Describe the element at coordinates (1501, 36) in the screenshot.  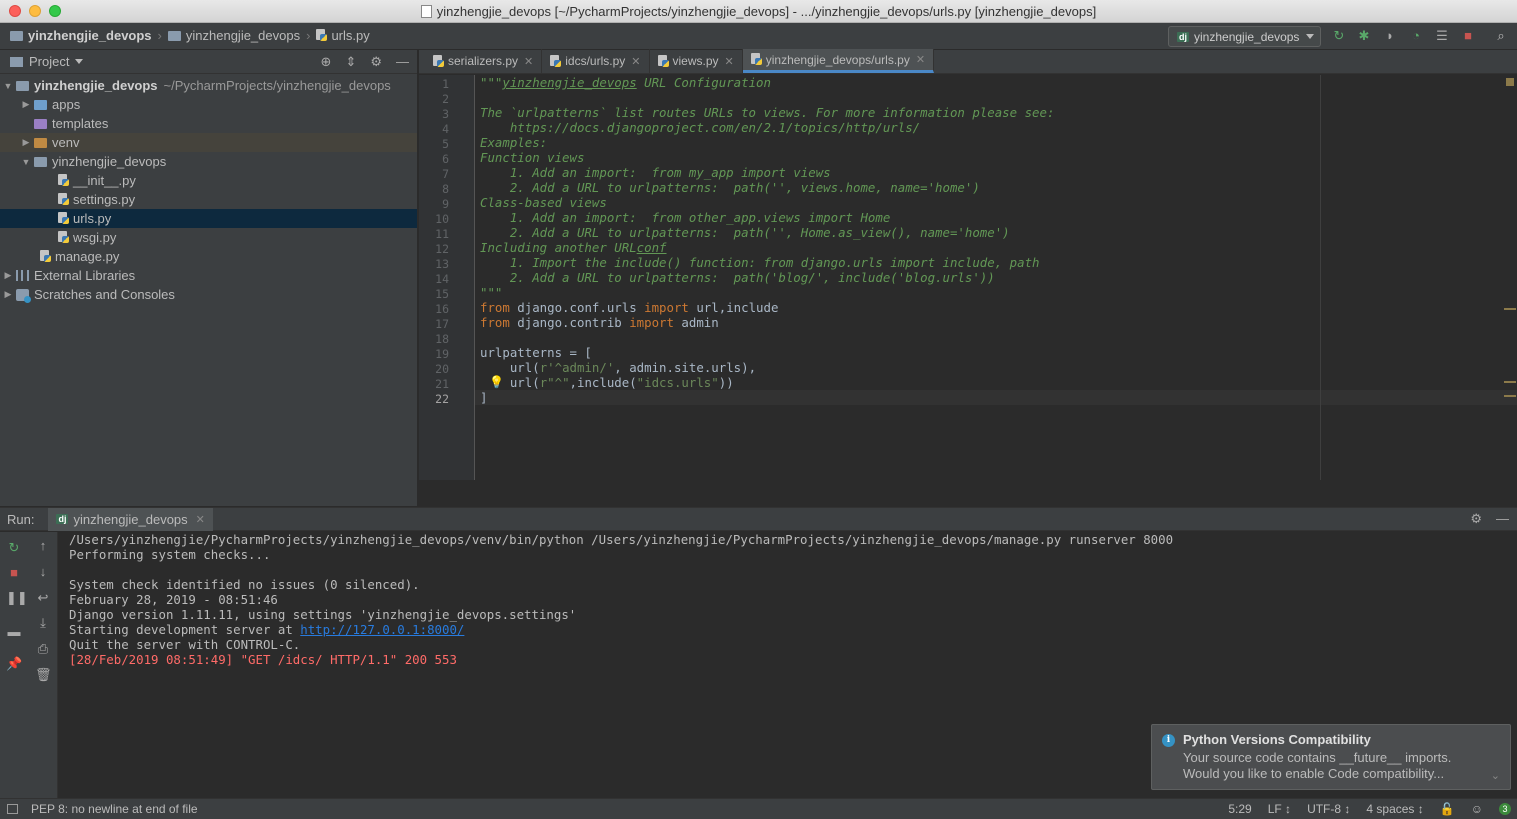
I see `search-icon: ⌕` at that location.